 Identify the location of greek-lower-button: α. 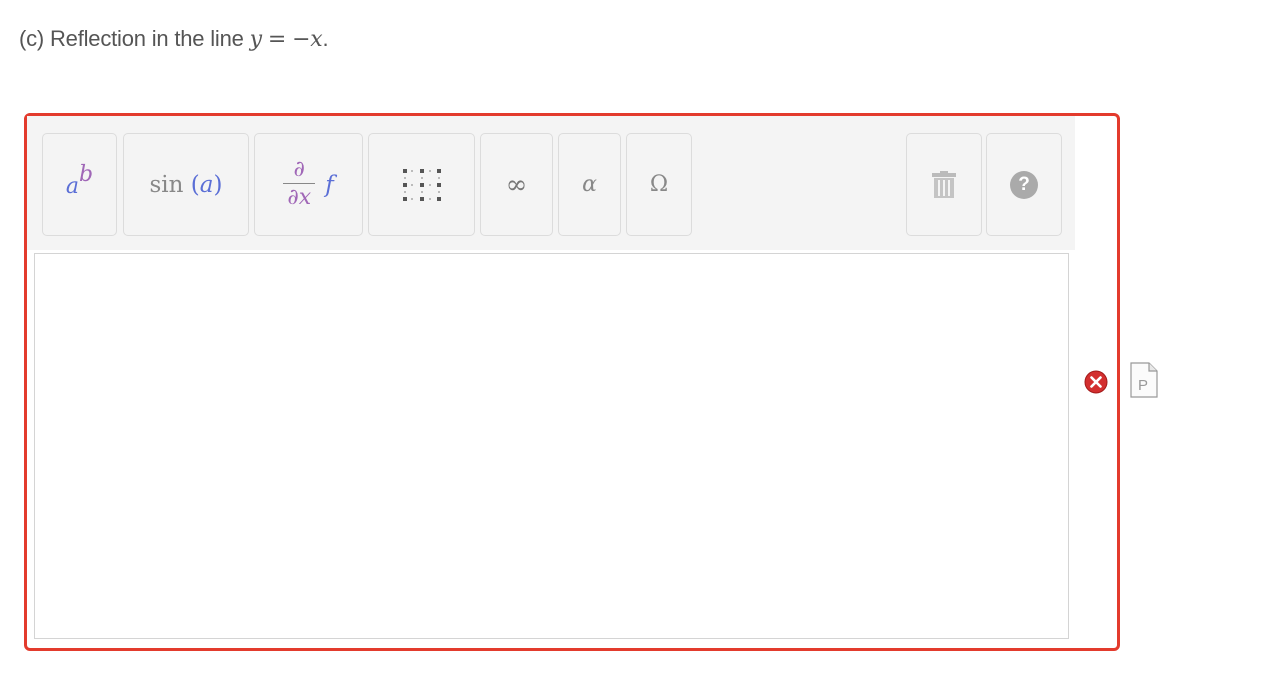
(589, 184).